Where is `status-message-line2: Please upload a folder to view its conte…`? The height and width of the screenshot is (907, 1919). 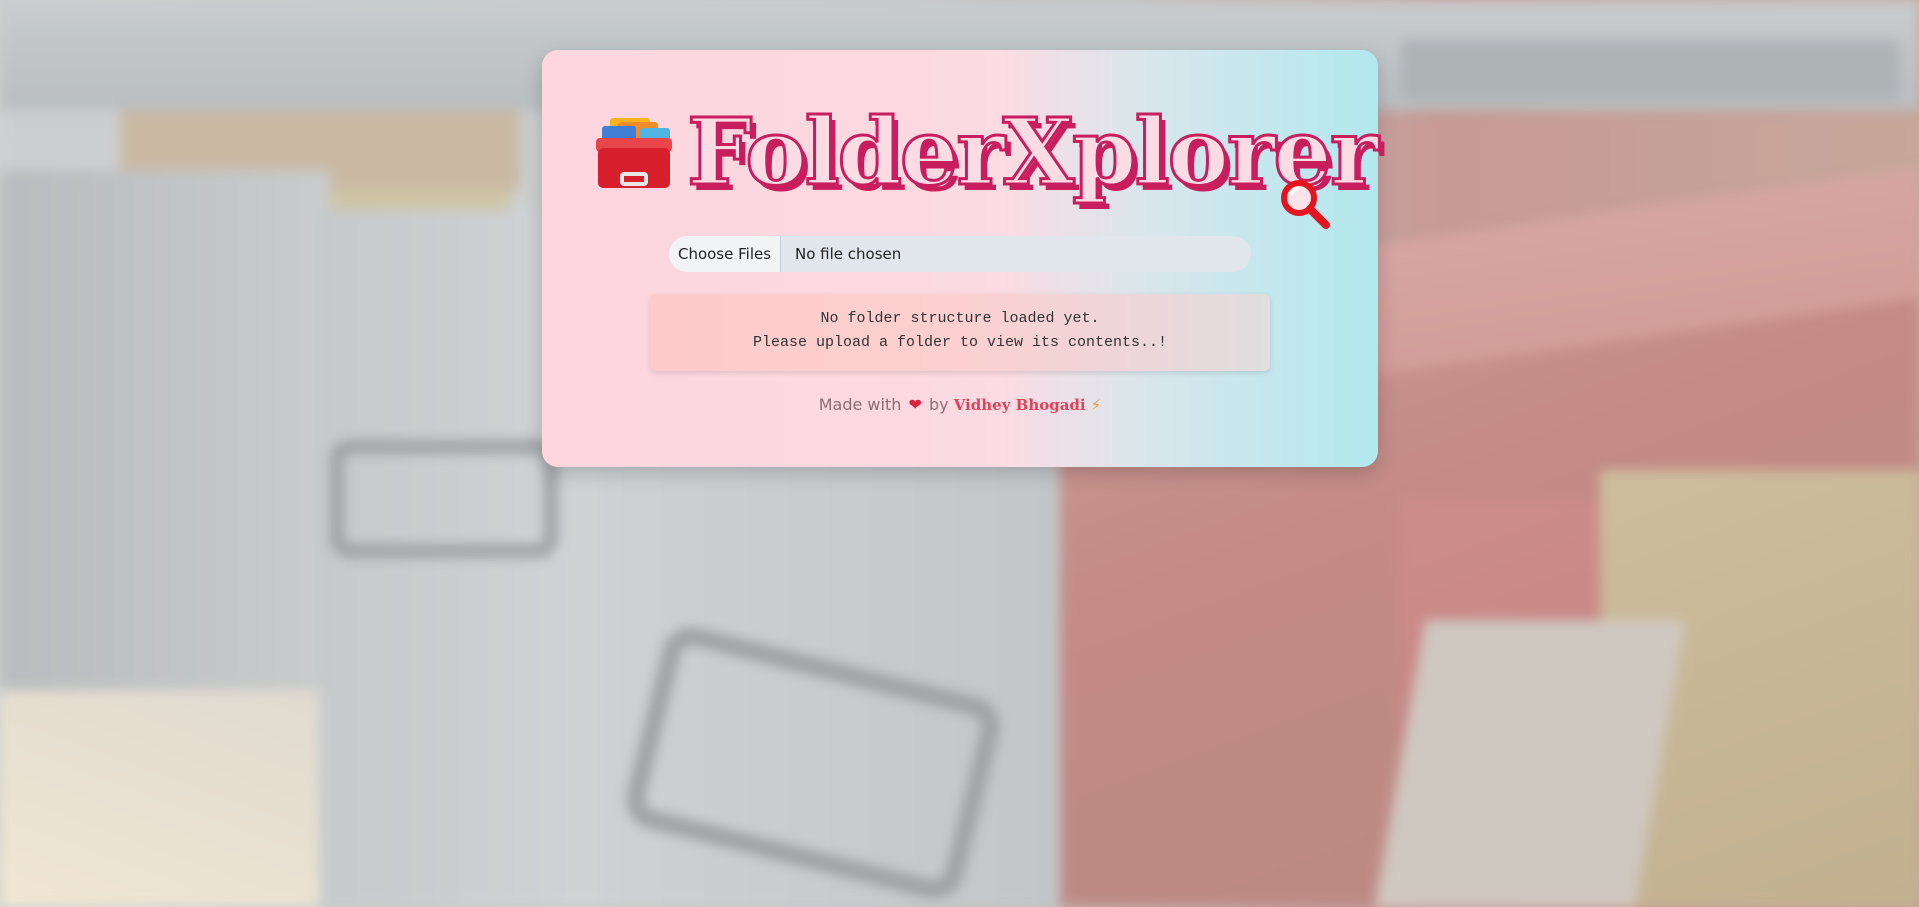 status-message-line2: Please upload a folder to view its conte… is located at coordinates (960, 342).